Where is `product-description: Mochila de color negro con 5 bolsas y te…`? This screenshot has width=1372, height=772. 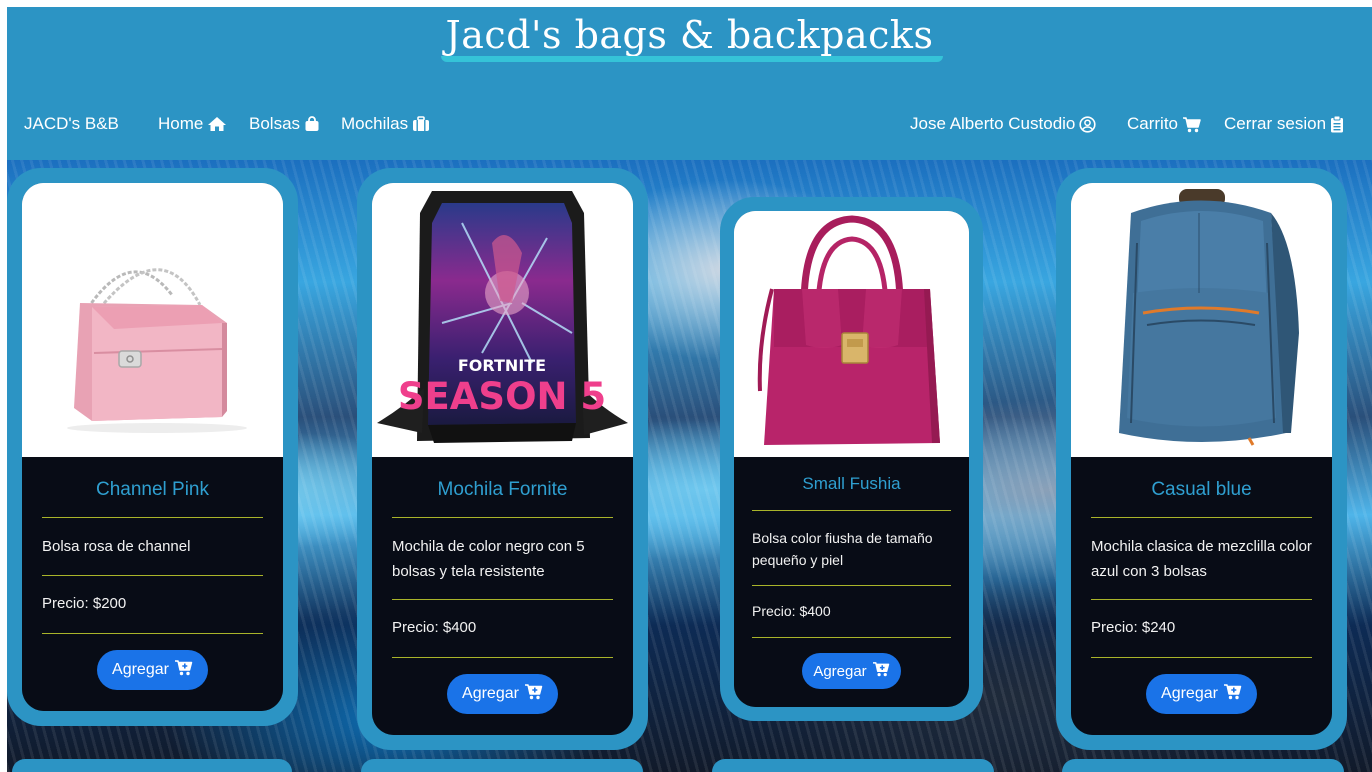
product-description: Mochila de color negro con 5 bolsas y te… is located at coordinates (488, 559).